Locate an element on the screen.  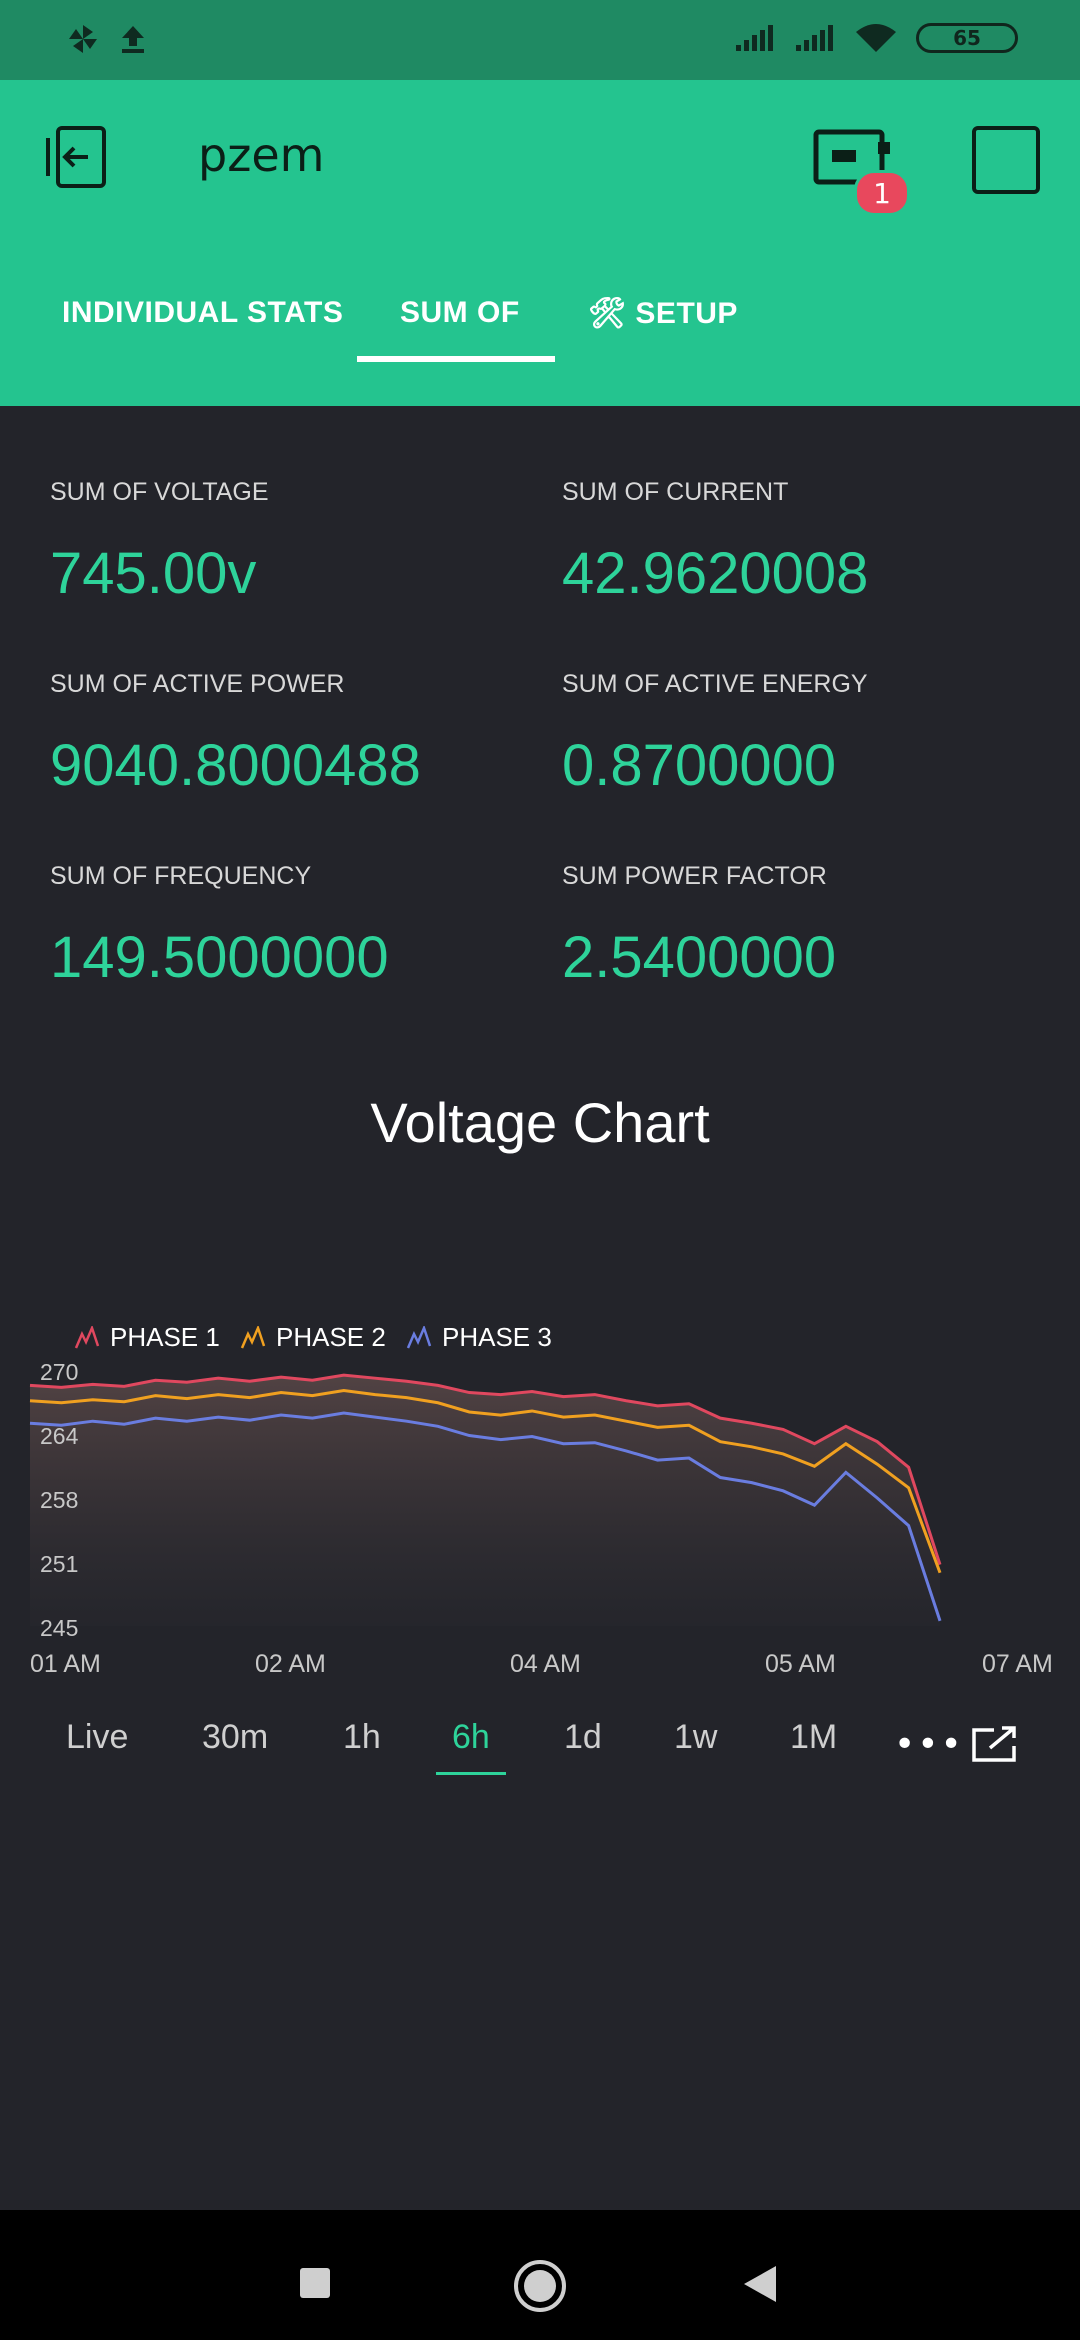
legend-phase-2: PHASE 2 is located at coordinates (313, 1337).